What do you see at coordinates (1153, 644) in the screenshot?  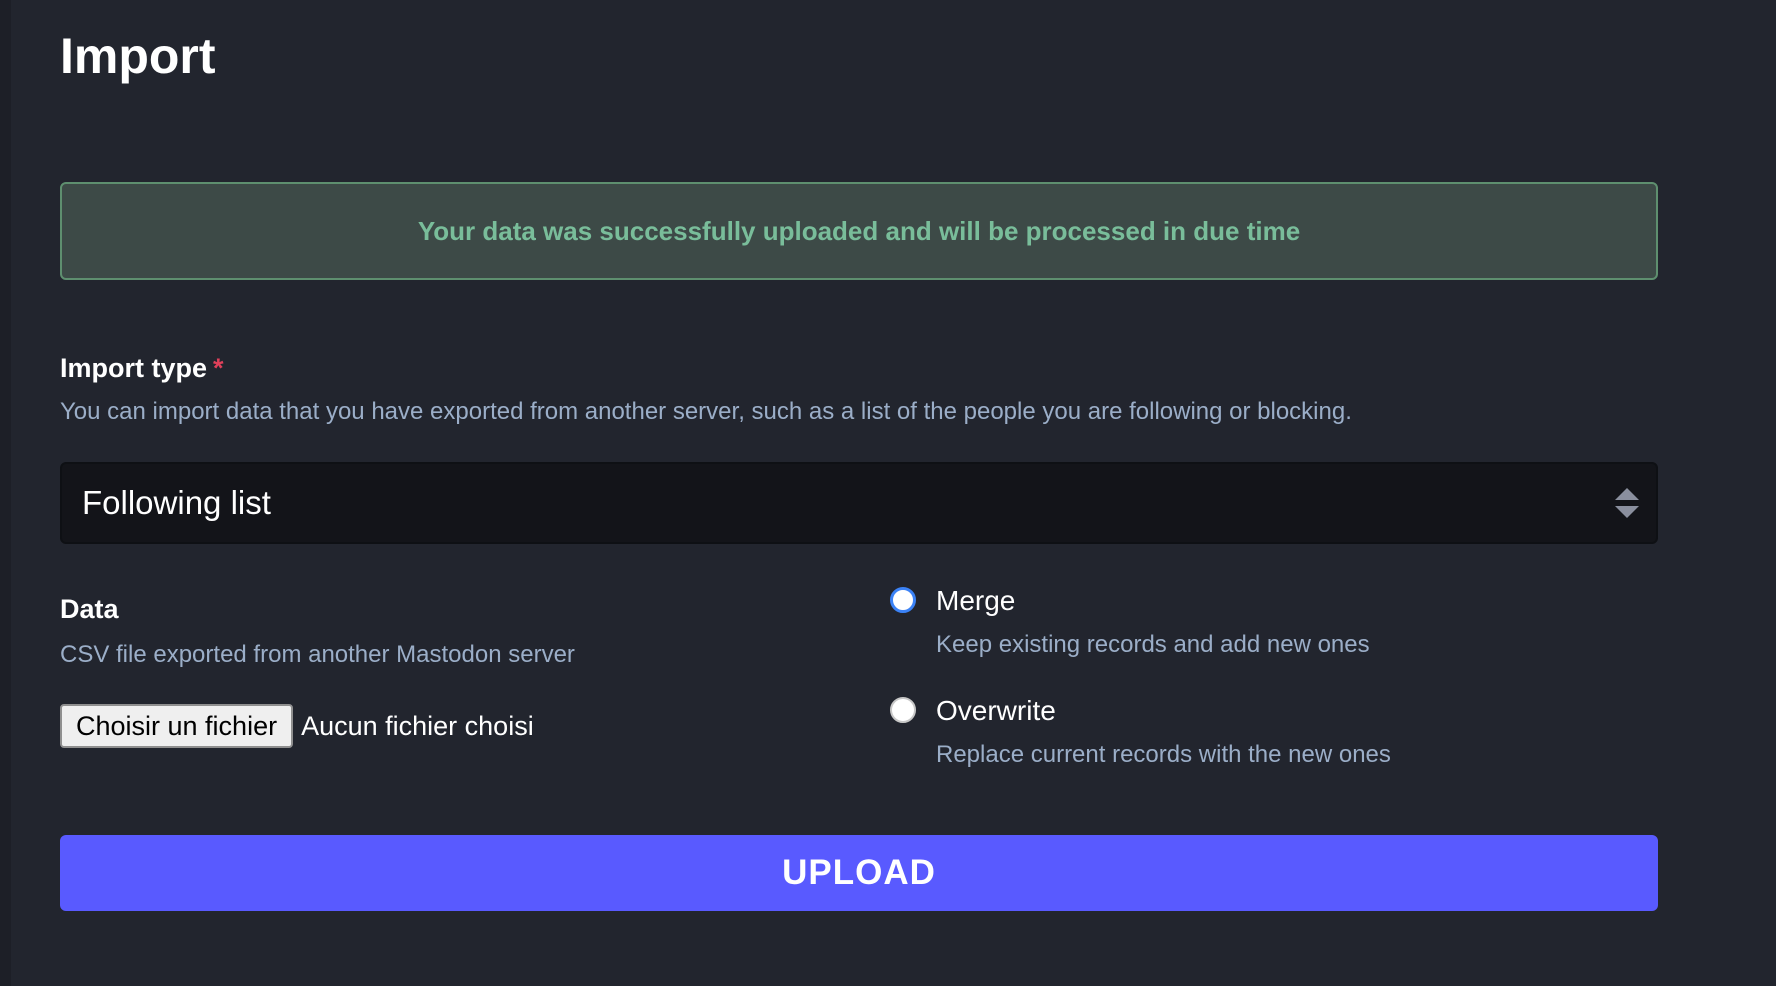 I see `merge-hint: Keep existing records and add new ones` at bounding box center [1153, 644].